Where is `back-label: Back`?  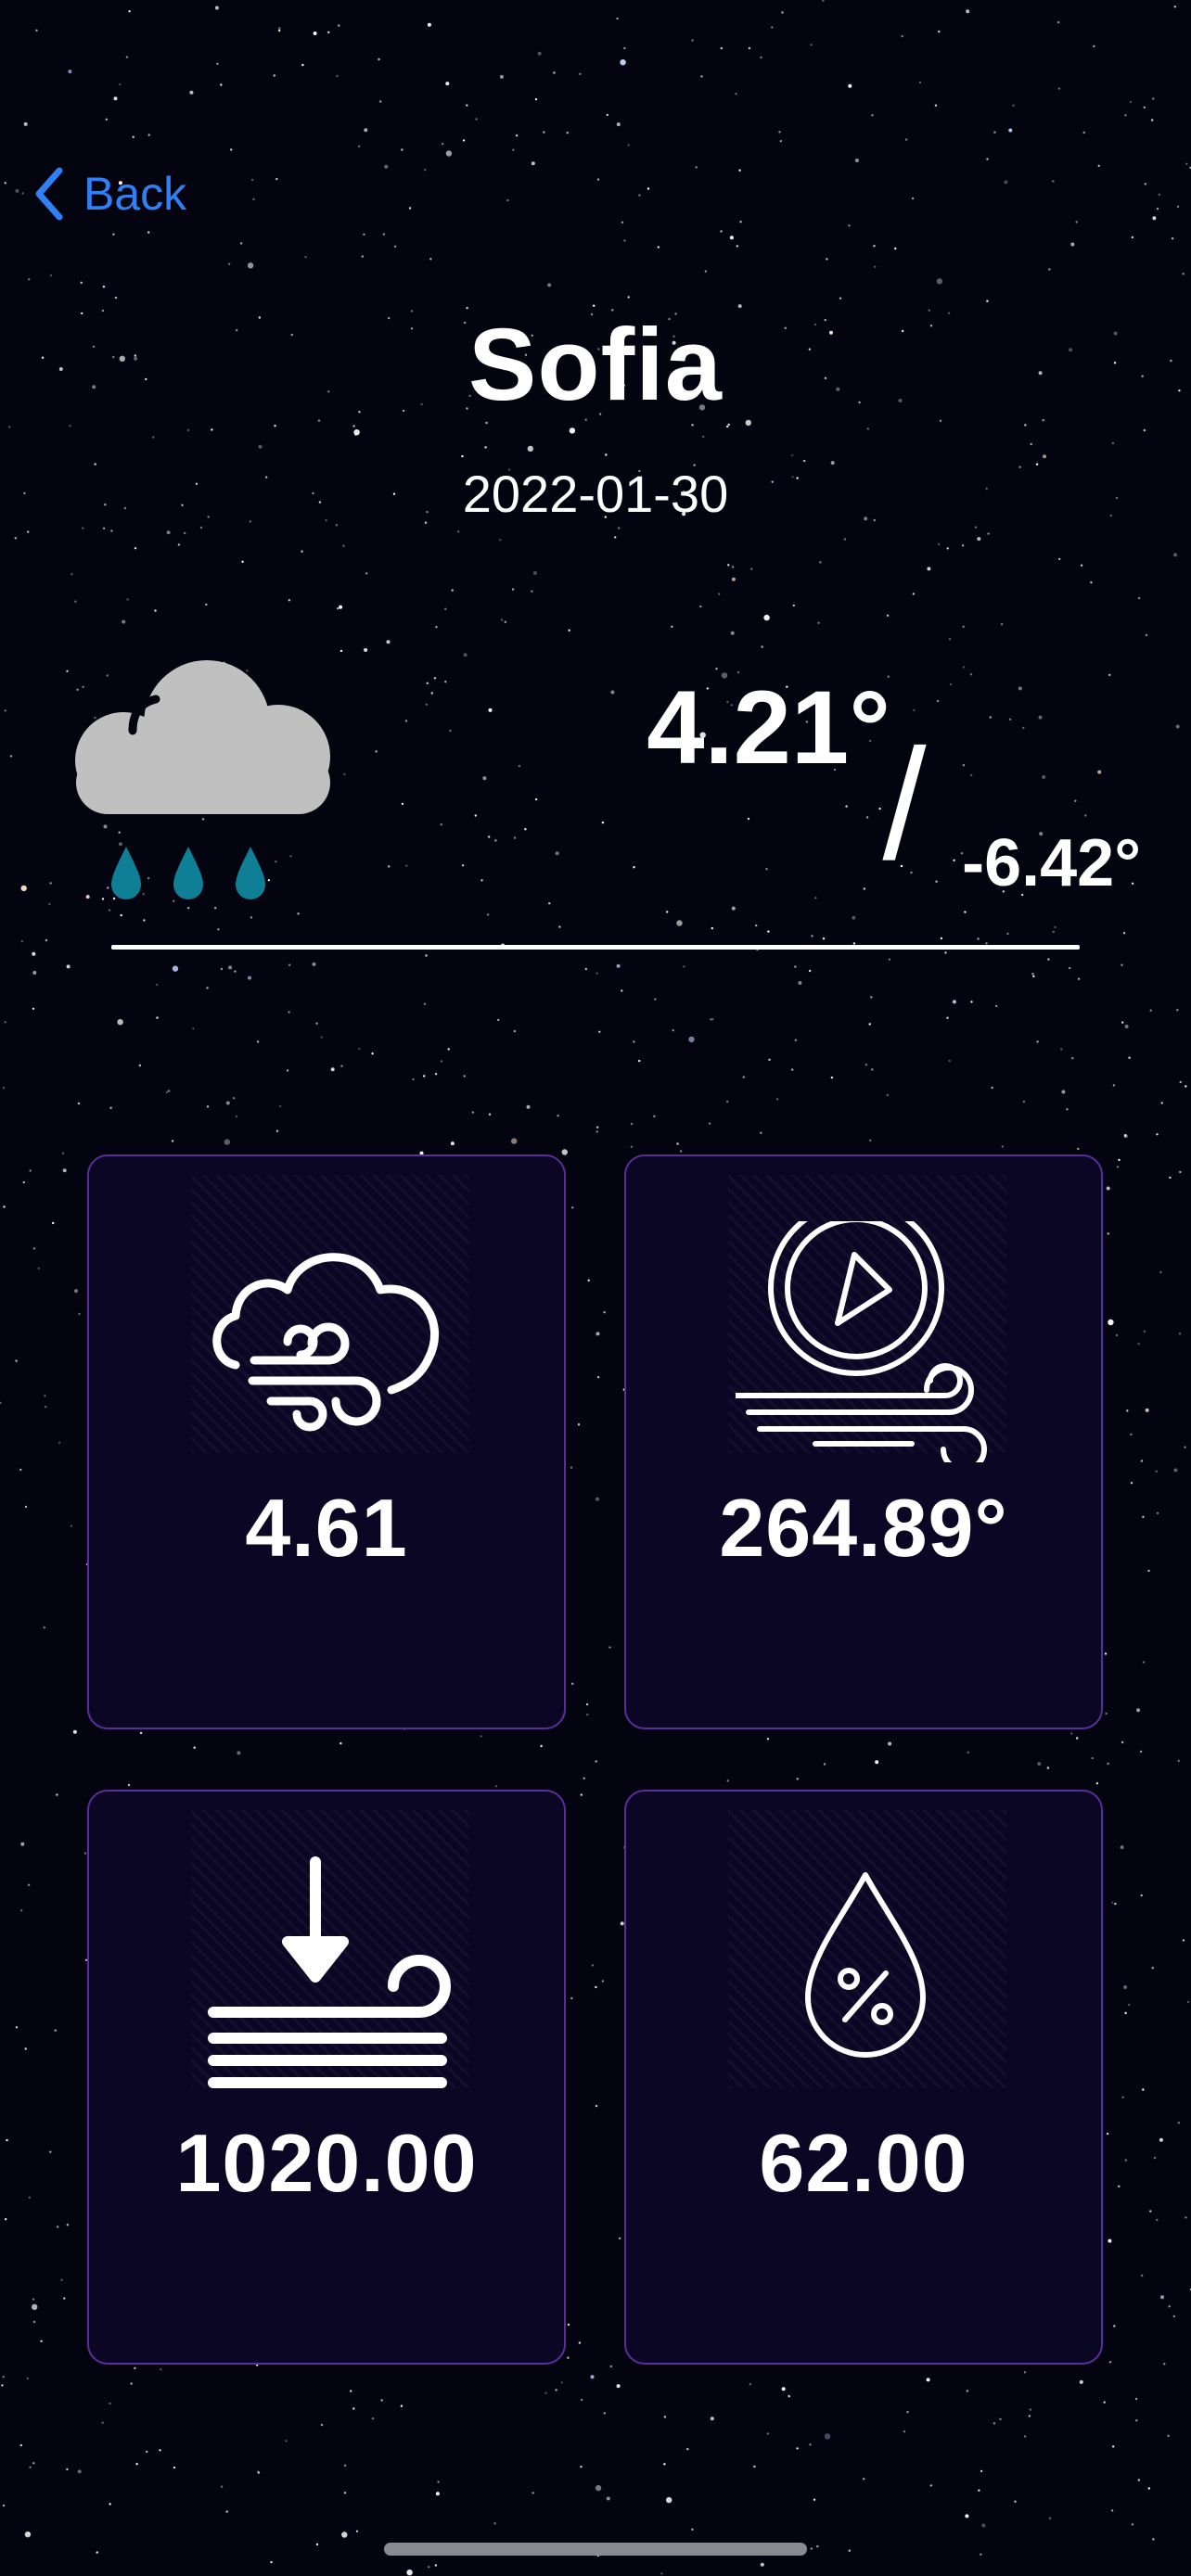
back-label: Back is located at coordinates (135, 194).